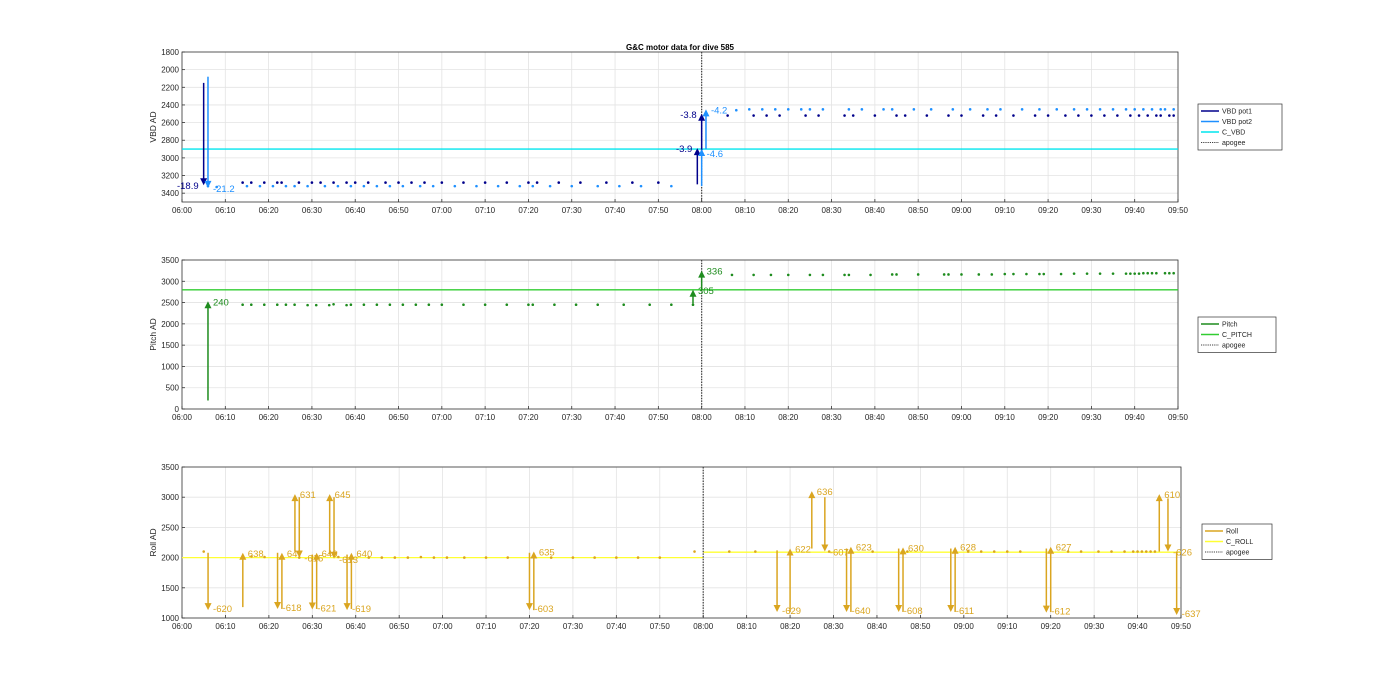 Image resolution: width=1400 pixels, height=693 pixels. Describe the element at coordinates (485, 210) in the screenshot. I see `vbd-xtick-label: 07:10` at that location.